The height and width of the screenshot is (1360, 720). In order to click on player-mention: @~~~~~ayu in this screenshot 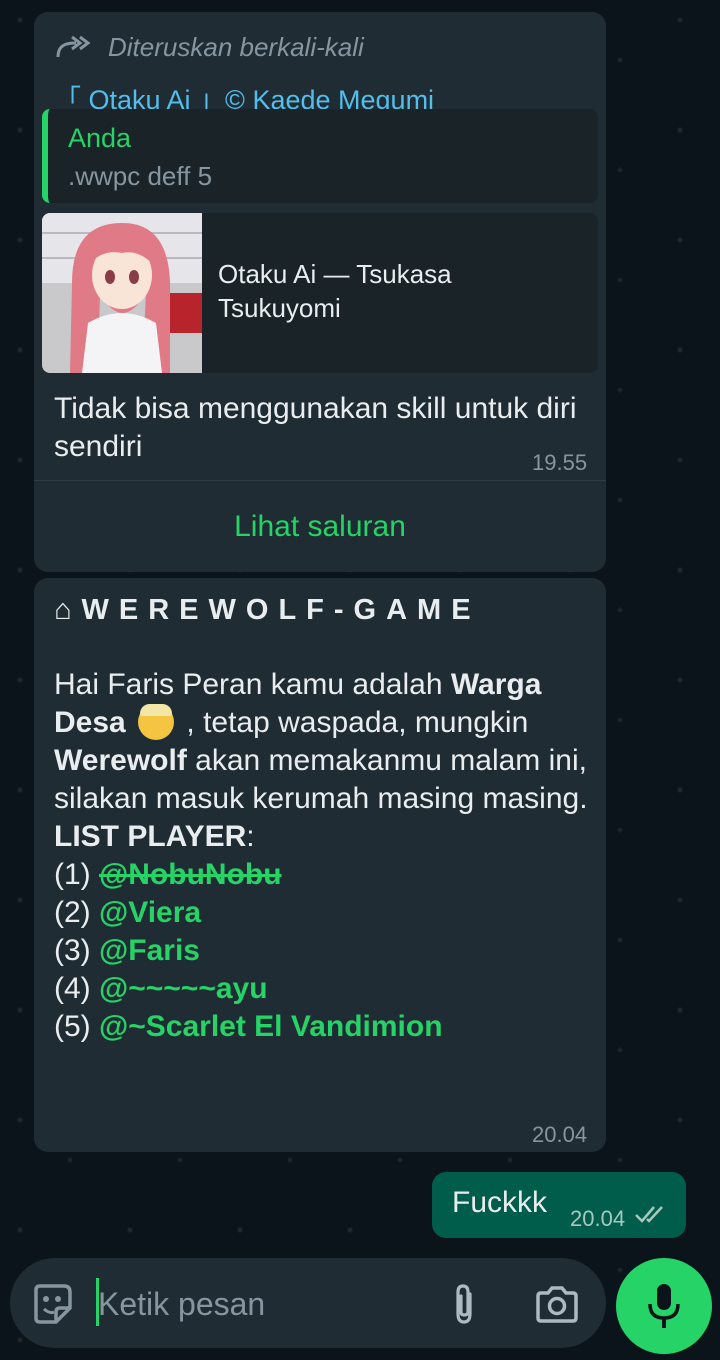, I will do `click(183, 988)`.